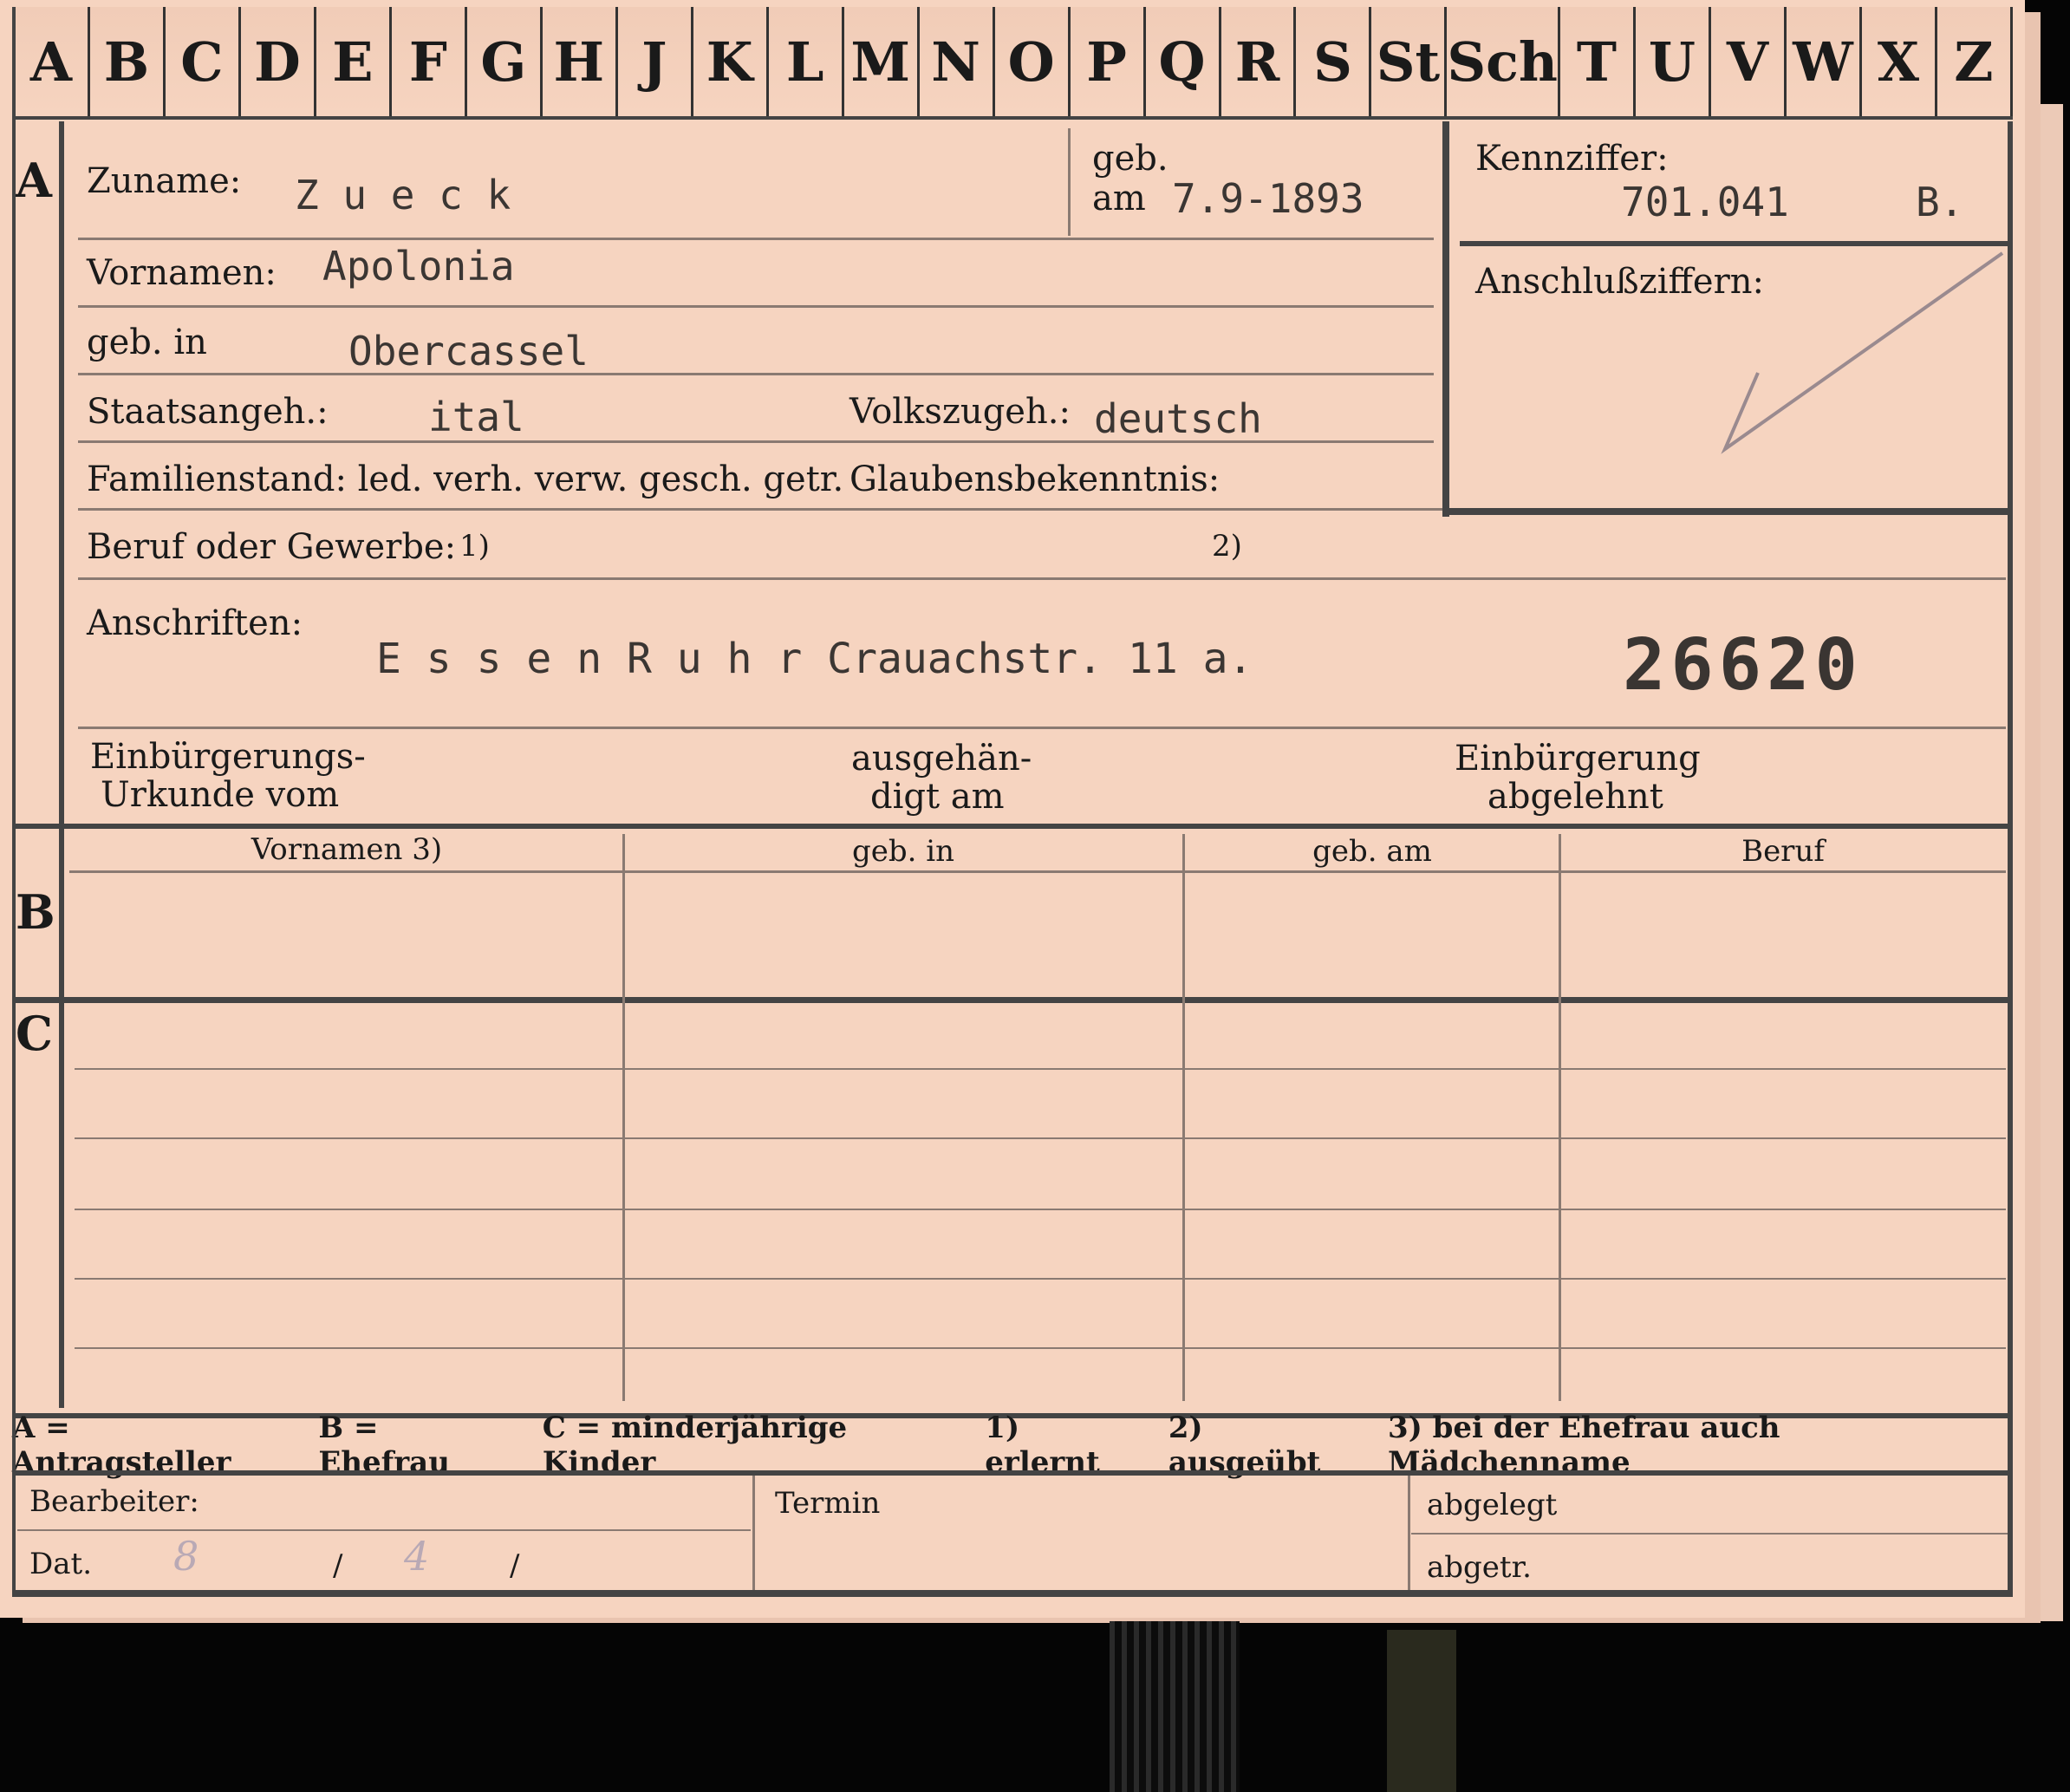  I want to click on einbuergerungs-urkunde-label-2: Urkunde vom, so click(220, 795).